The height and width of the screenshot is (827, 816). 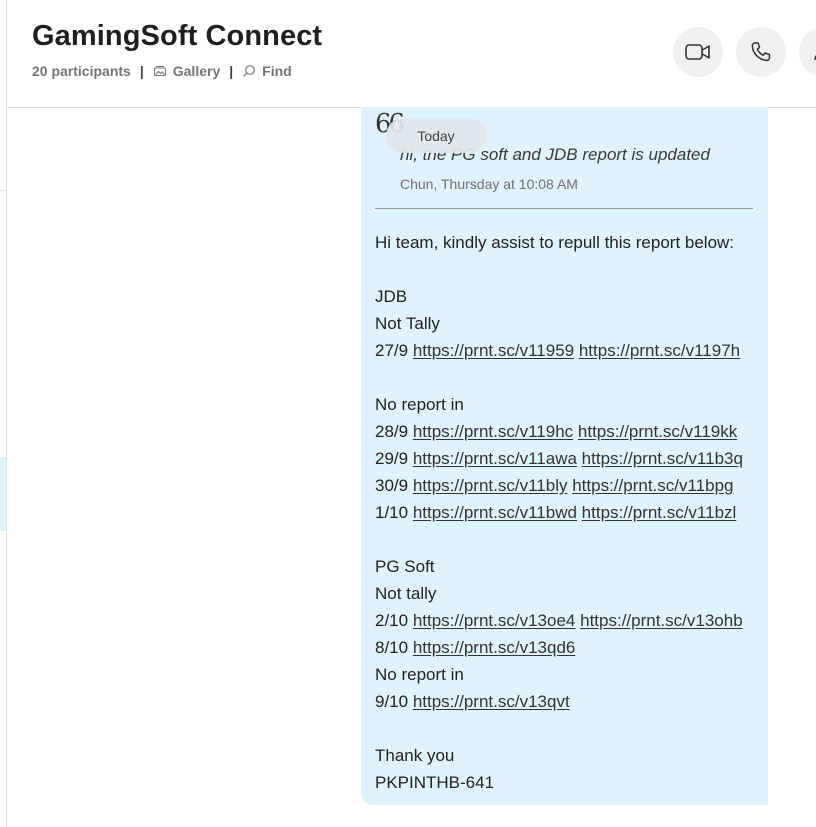 I want to click on screenshot-link: https://prnt.sc/v11b3q, so click(x=662, y=458).